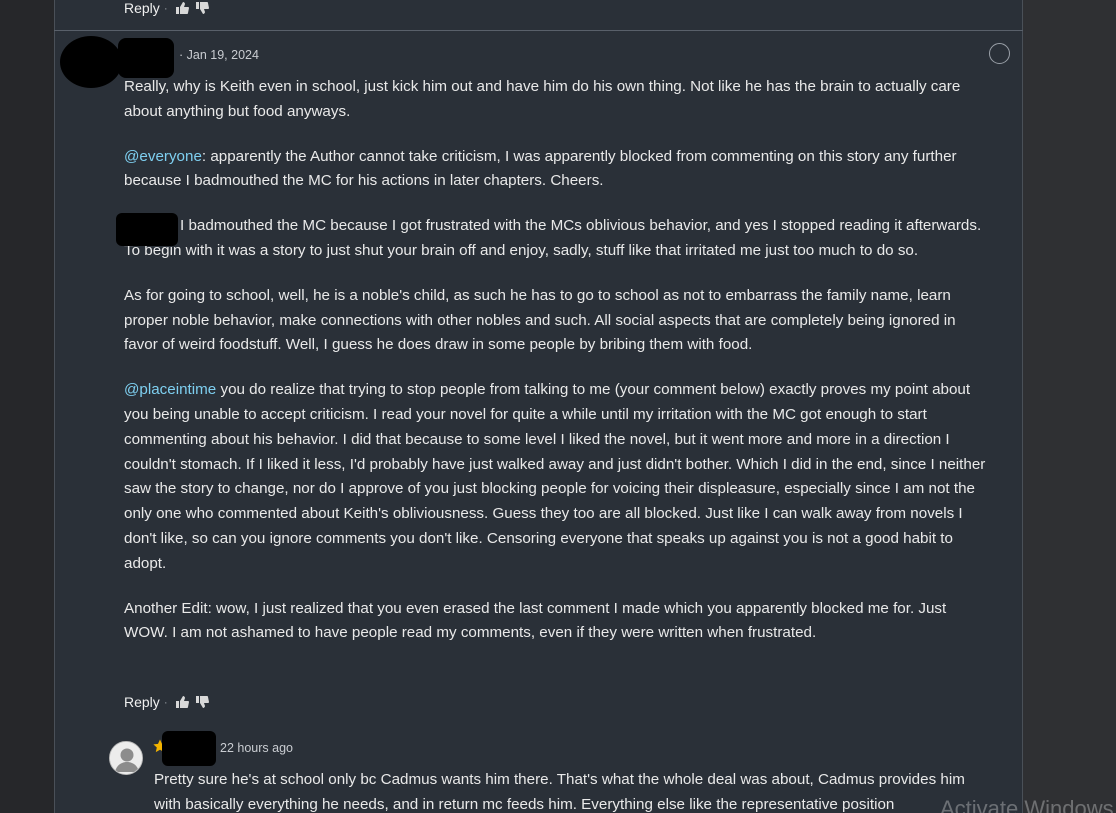  What do you see at coordinates (126, 758) in the screenshot?
I see `reply-avatar` at bounding box center [126, 758].